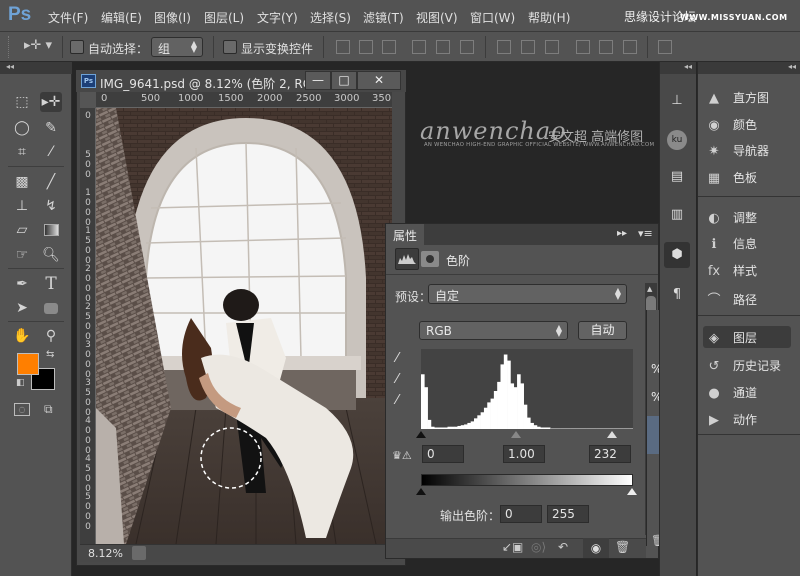 The image size is (800, 576). Describe the element at coordinates (736, 153) in the screenshot. I see `panel-navigator: ✷ 导航器` at that location.